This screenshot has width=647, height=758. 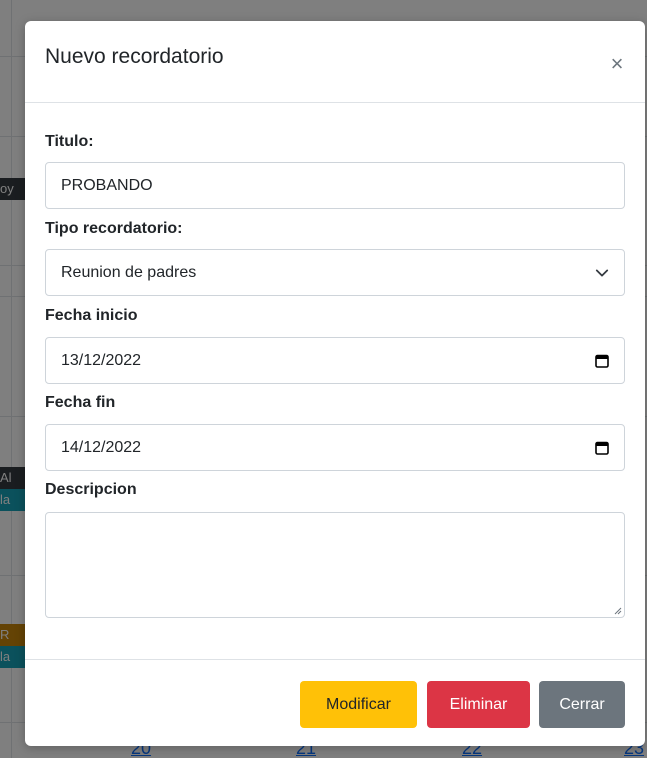 I want to click on close-icon: ×, so click(x=617, y=63).